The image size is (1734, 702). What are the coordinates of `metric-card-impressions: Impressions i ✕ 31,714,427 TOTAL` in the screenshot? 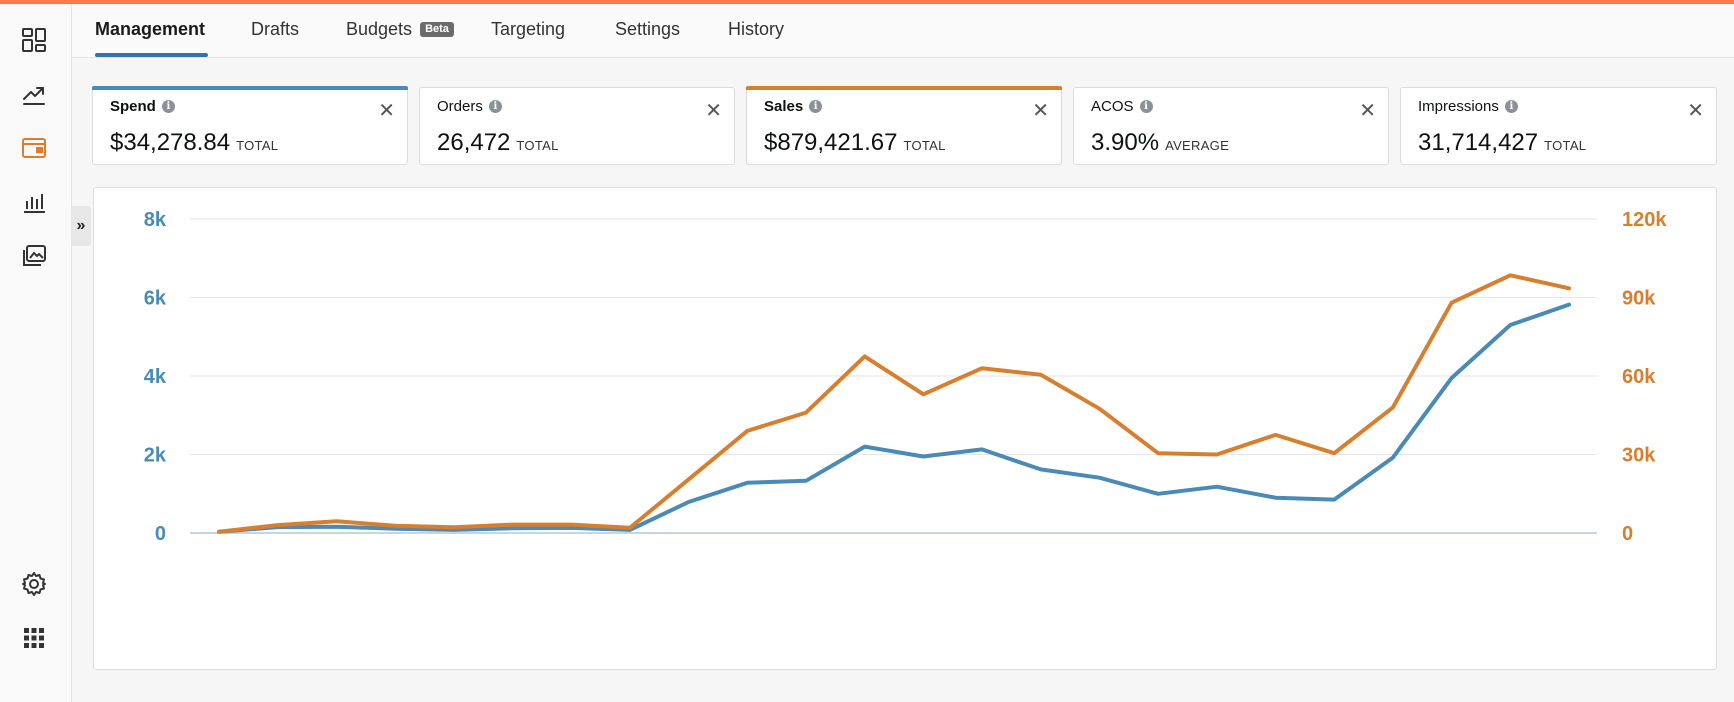 It's located at (1558, 126).